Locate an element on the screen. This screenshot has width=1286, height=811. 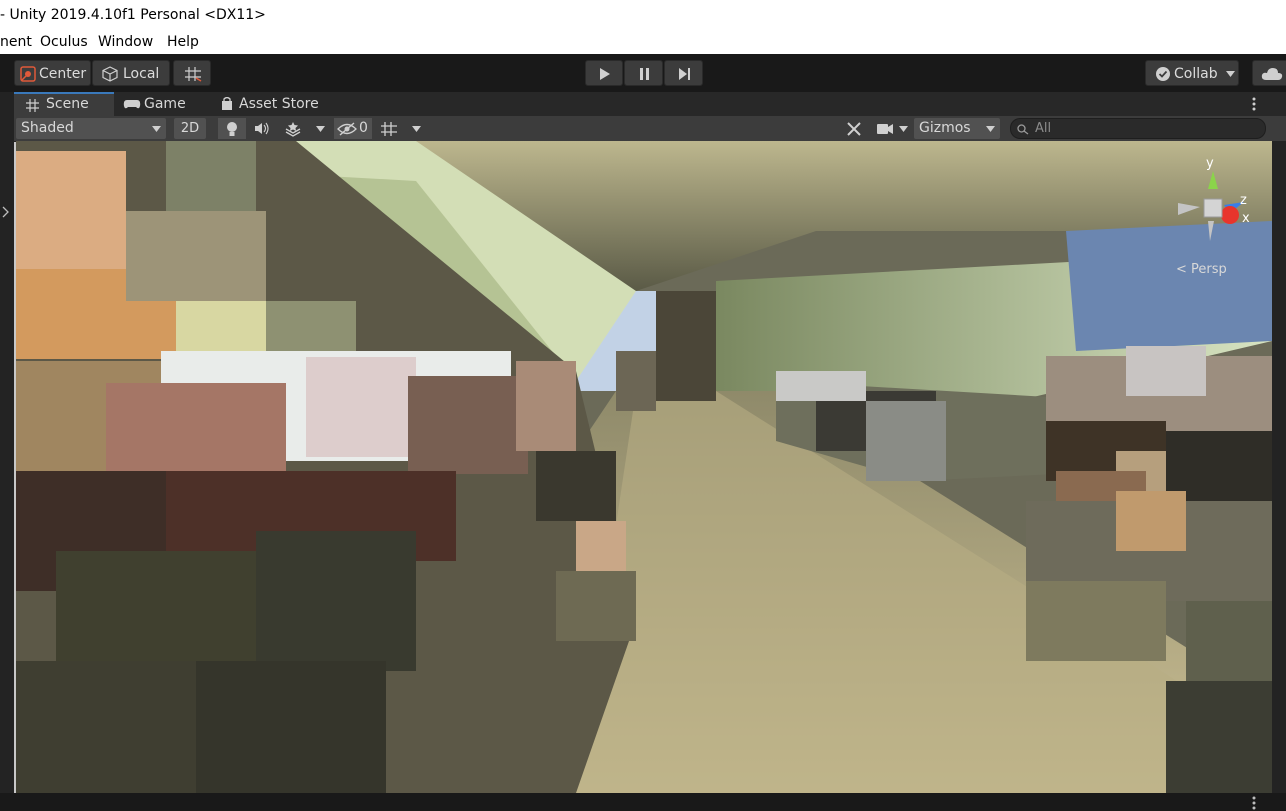
check-circle-icon is located at coordinates (1163, 74).